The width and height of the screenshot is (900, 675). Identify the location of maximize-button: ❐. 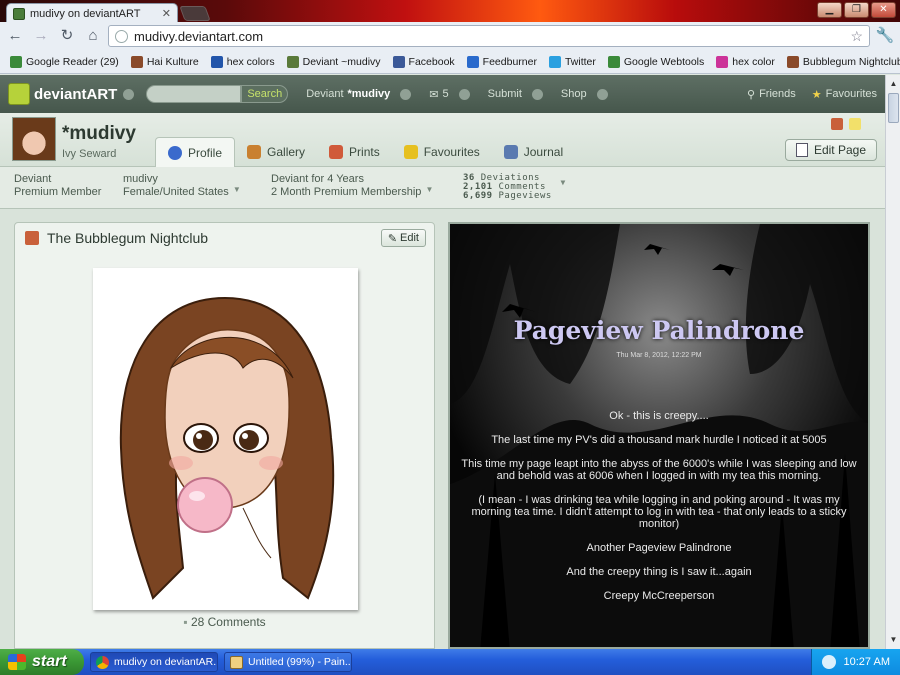
(856, 10).